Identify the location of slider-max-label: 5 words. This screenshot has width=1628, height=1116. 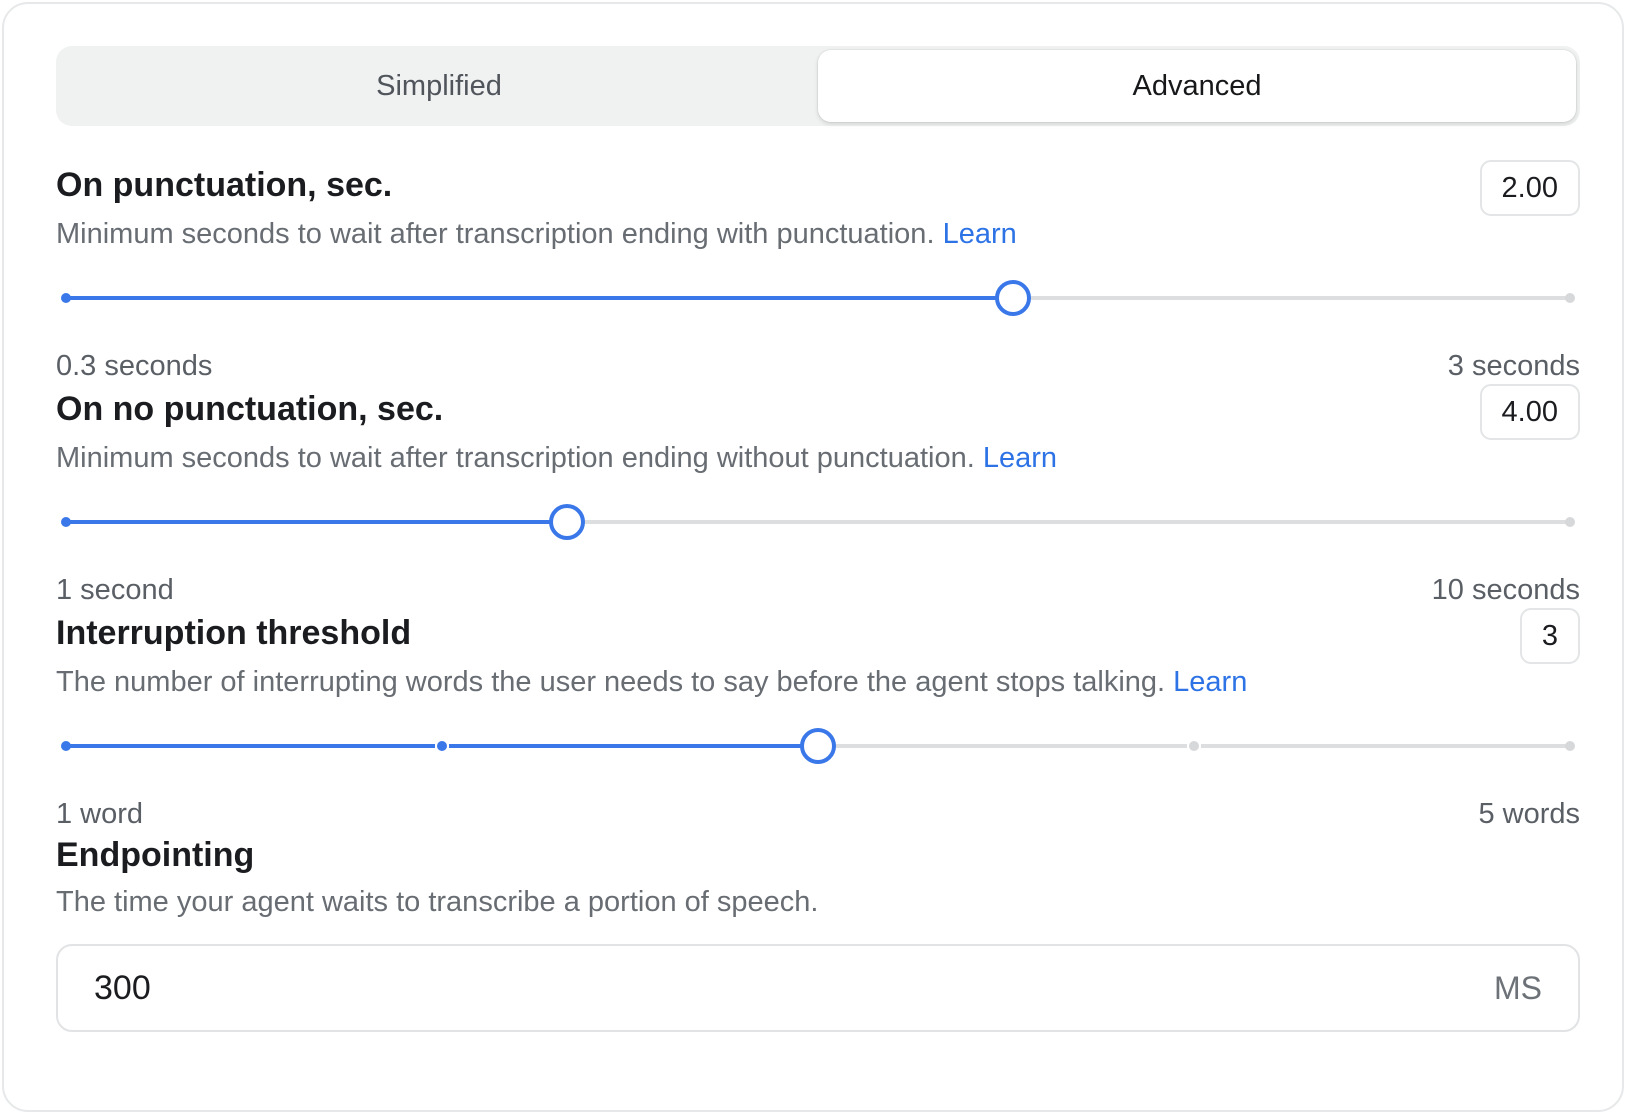
(1529, 814).